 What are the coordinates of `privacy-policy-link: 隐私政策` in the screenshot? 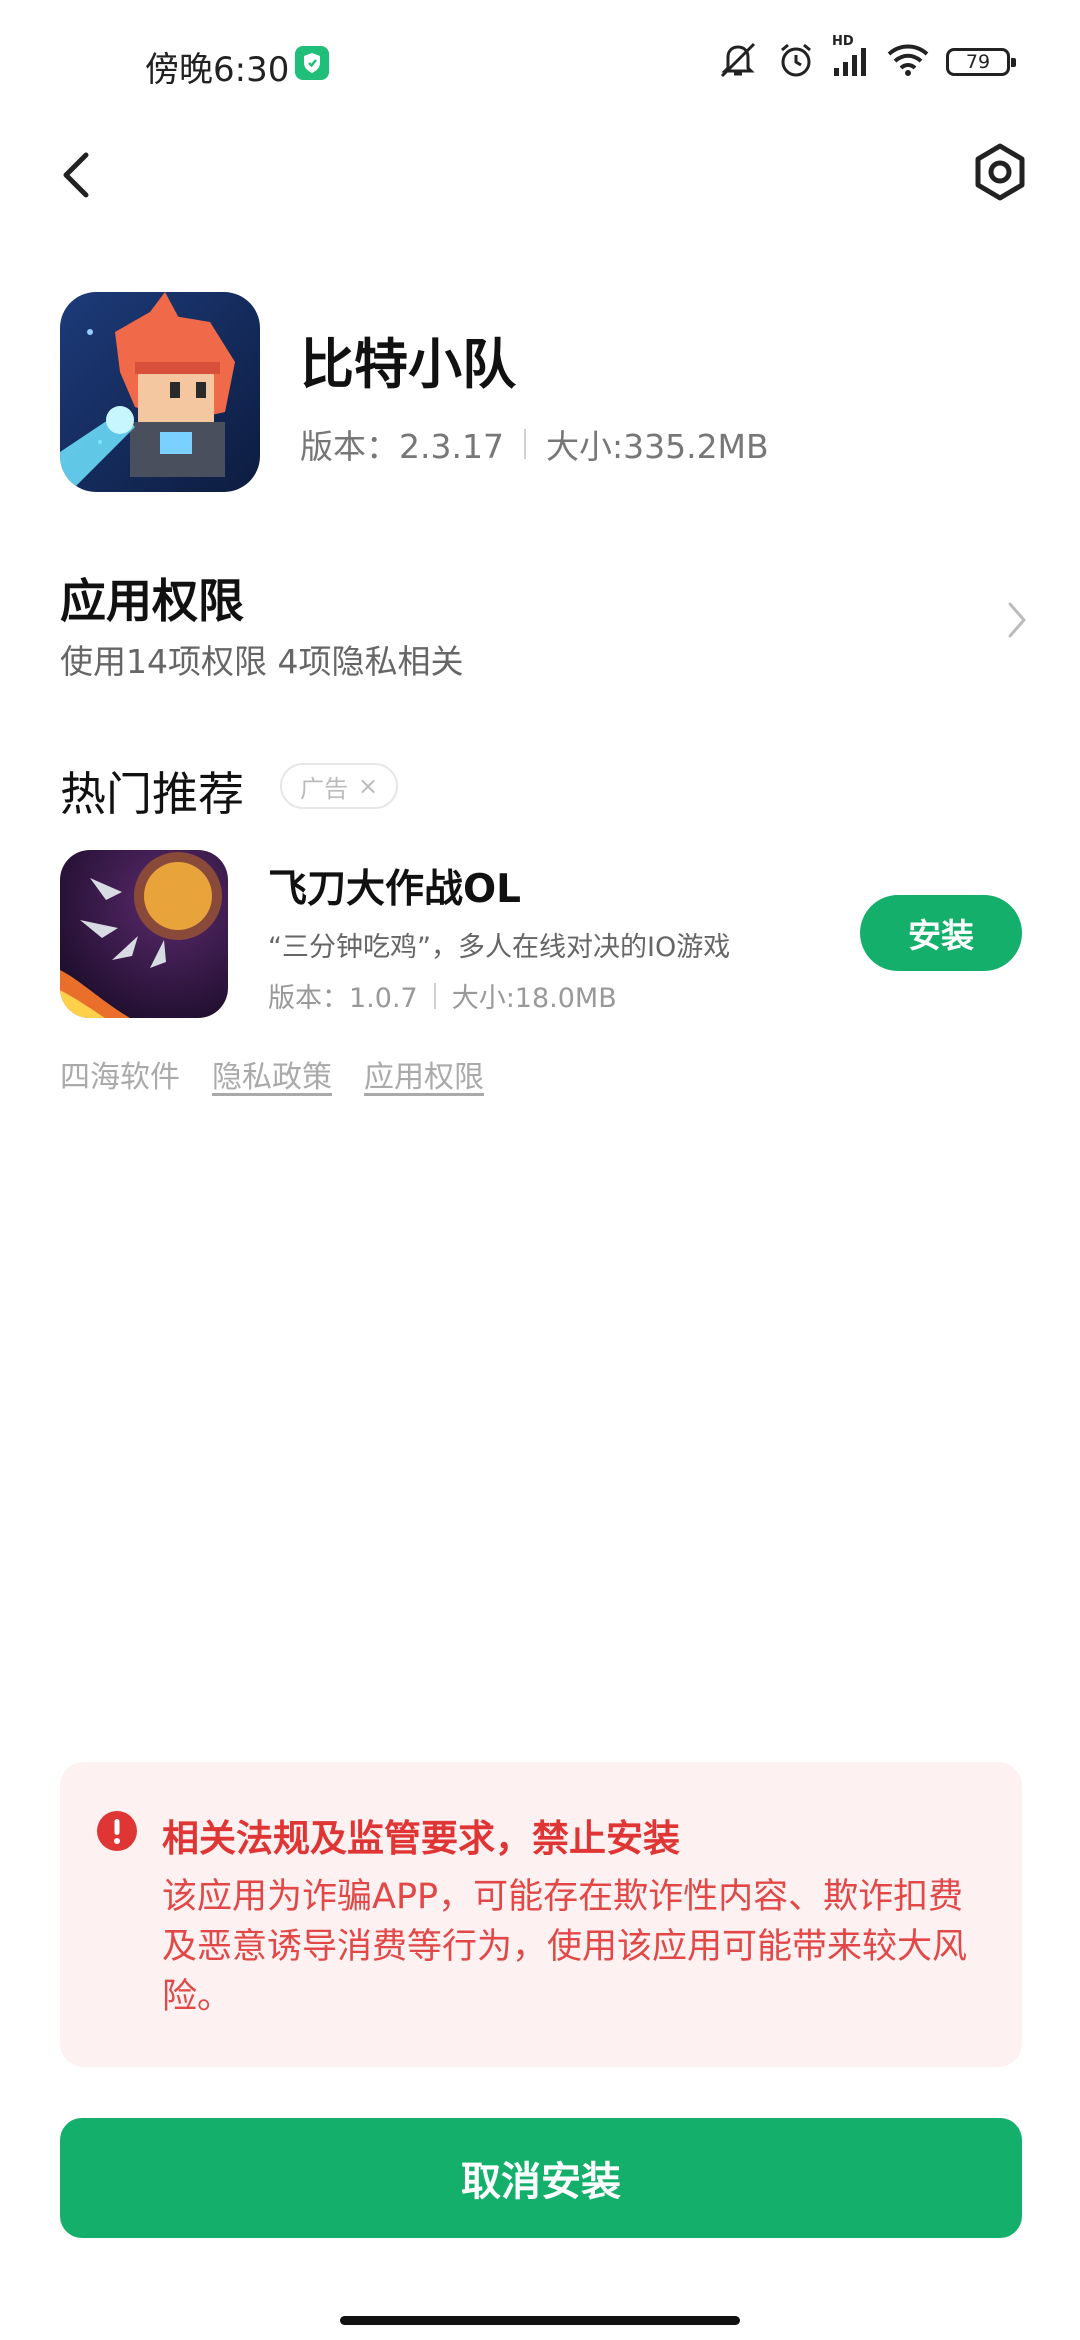 It's located at (272, 1074).